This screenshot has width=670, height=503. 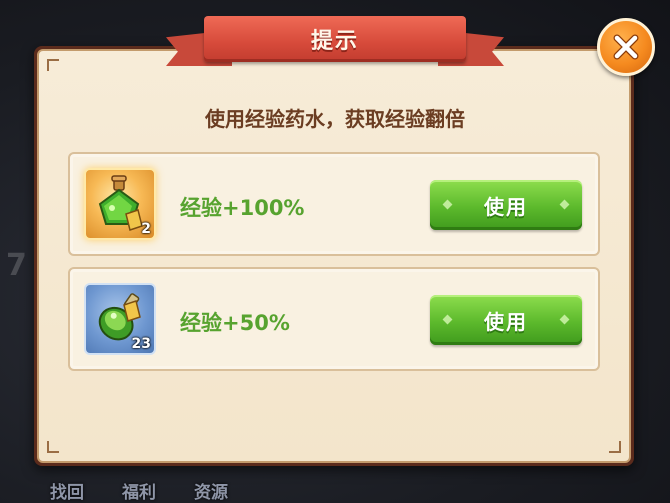 I want to click on background-number: 7, so click(x=16, y=265).